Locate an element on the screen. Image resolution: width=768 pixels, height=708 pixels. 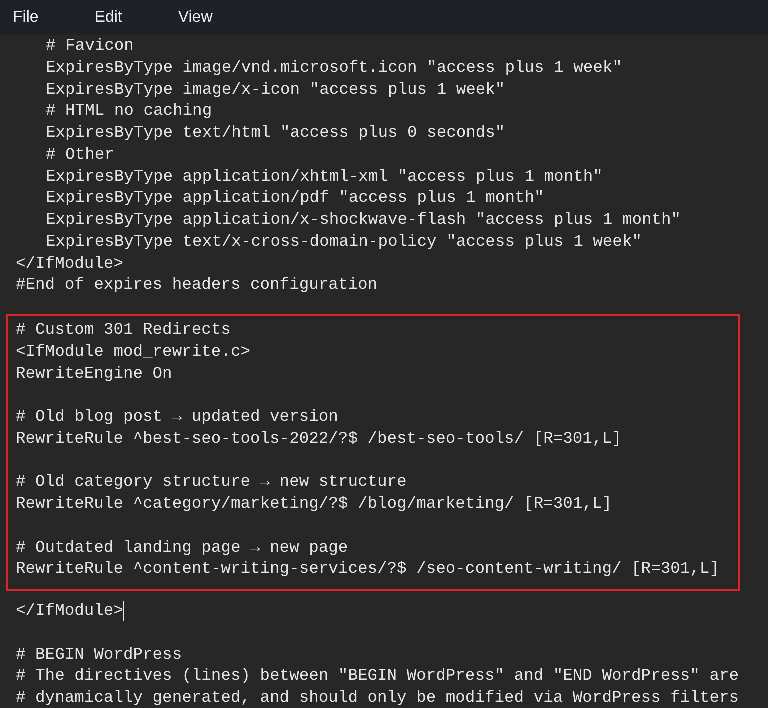
code-line: # Old category structure → new structure is located at coordinates (211, 482).